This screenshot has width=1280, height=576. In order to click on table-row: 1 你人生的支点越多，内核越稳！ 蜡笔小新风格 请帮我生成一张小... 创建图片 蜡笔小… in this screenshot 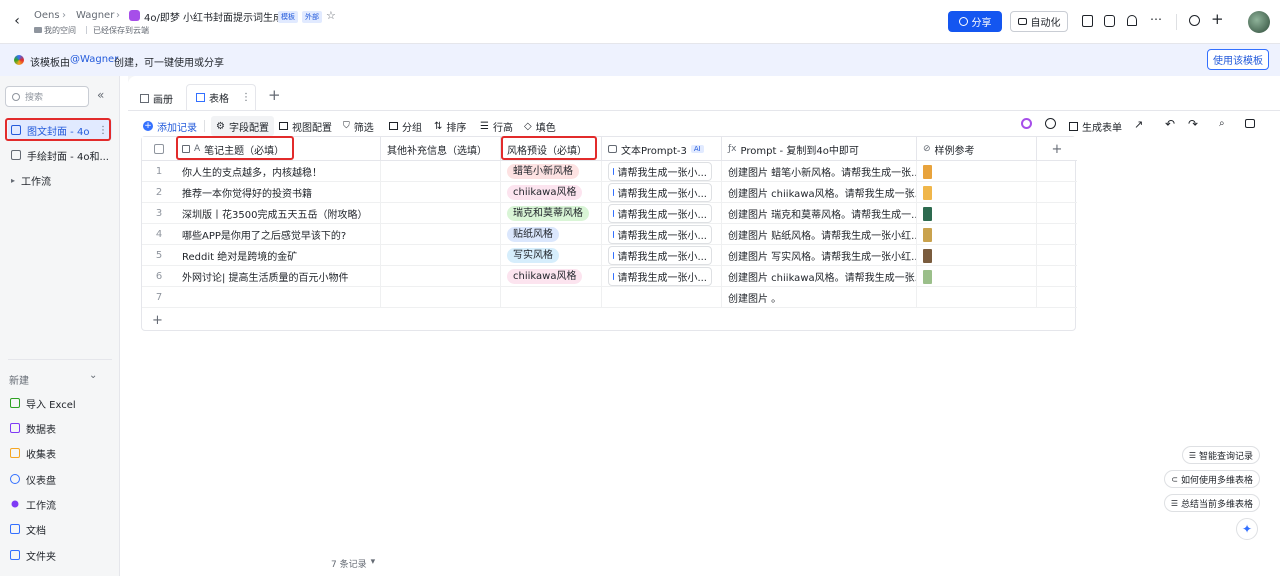, I will do `click(609, 171)`.